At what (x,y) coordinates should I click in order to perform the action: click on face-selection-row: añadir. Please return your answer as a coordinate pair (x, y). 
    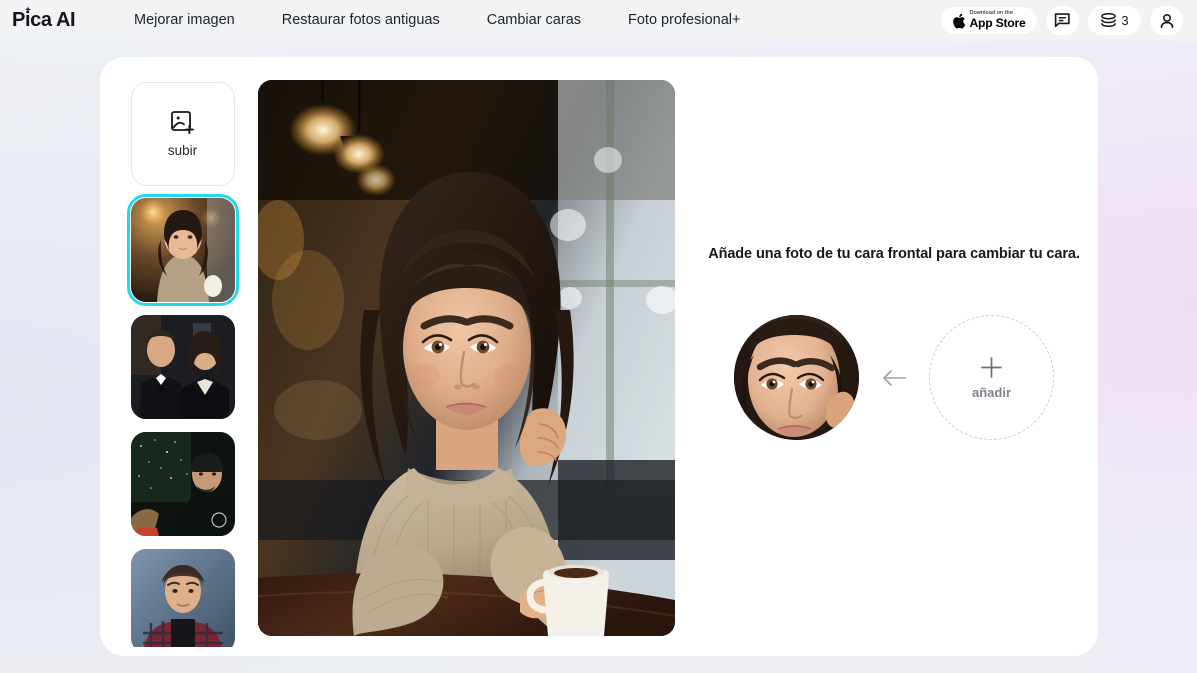
    Looking at the image, I should click on (894, 377).